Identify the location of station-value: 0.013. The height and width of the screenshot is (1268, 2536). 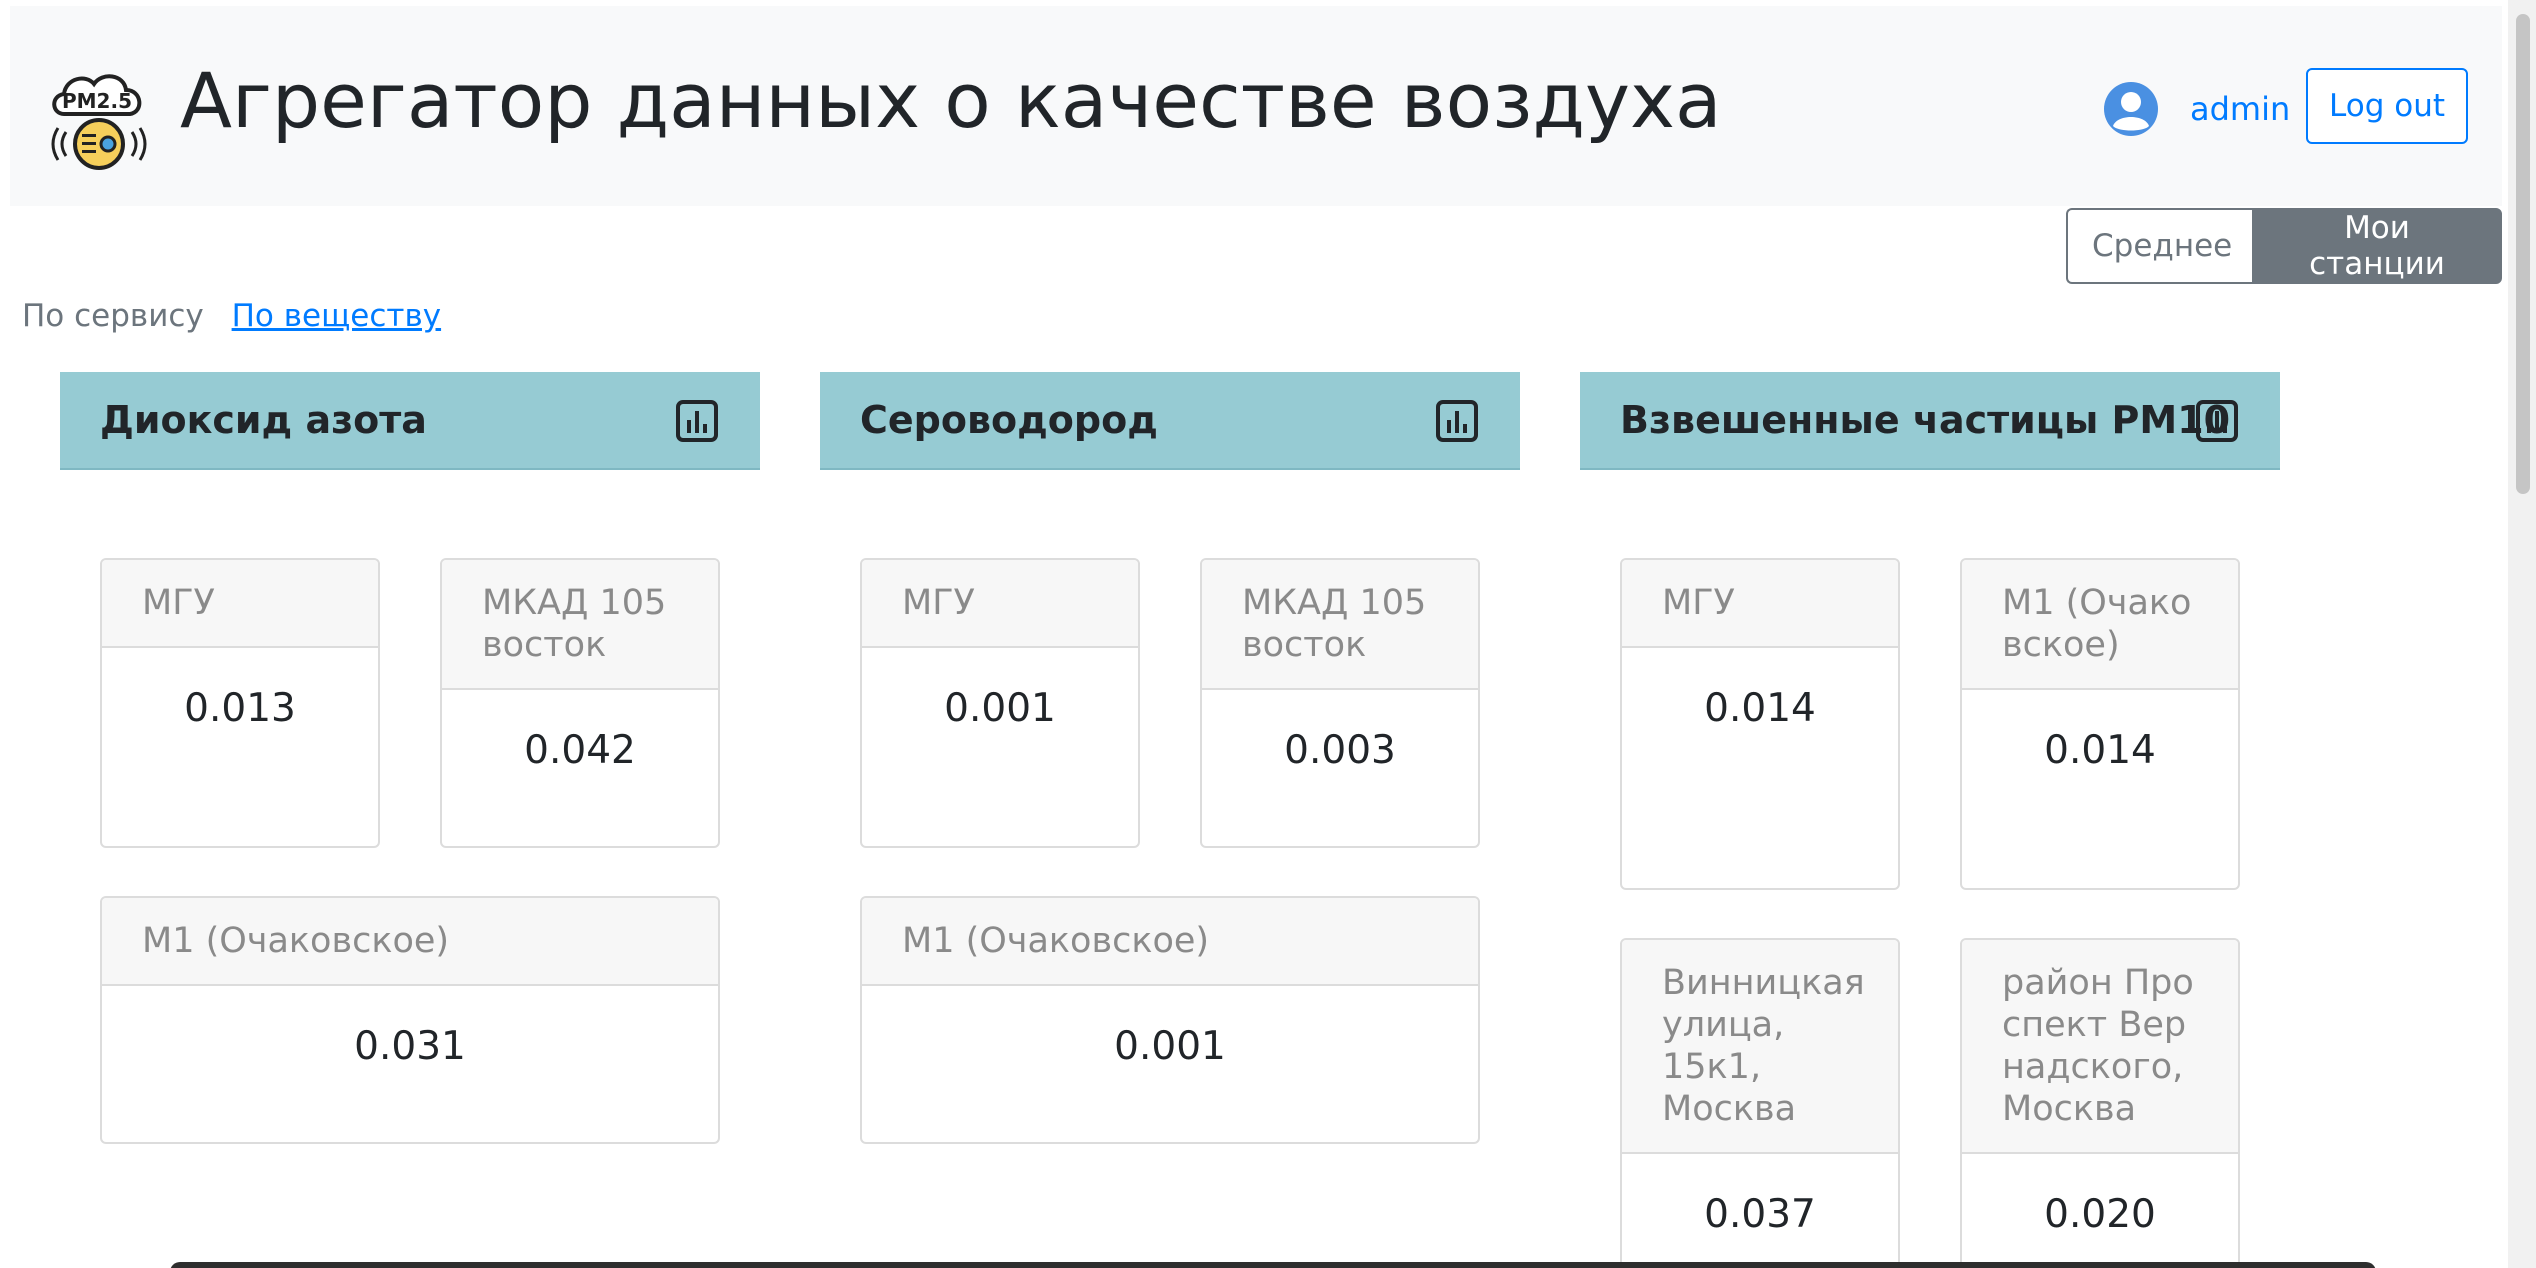
(240, 708).